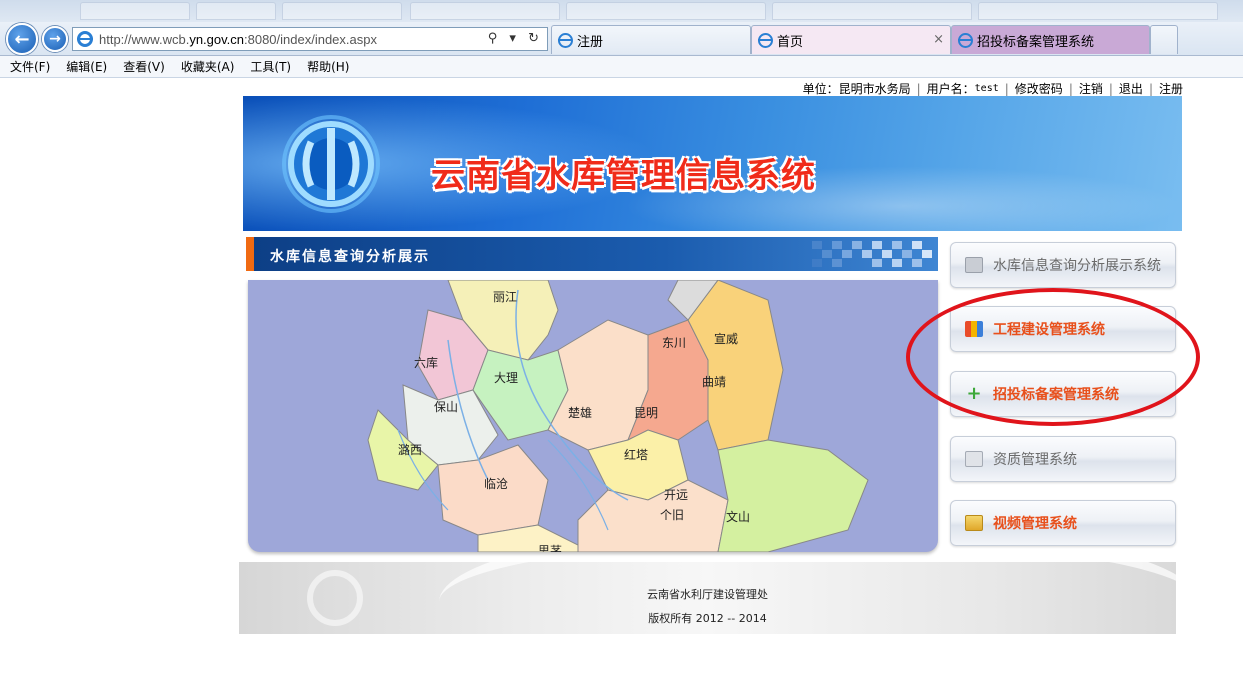 This screenshot has height=683, width=1243. Describe the element at coordinates (974, 523) in the screenshot. I see `video-icon` at that location.